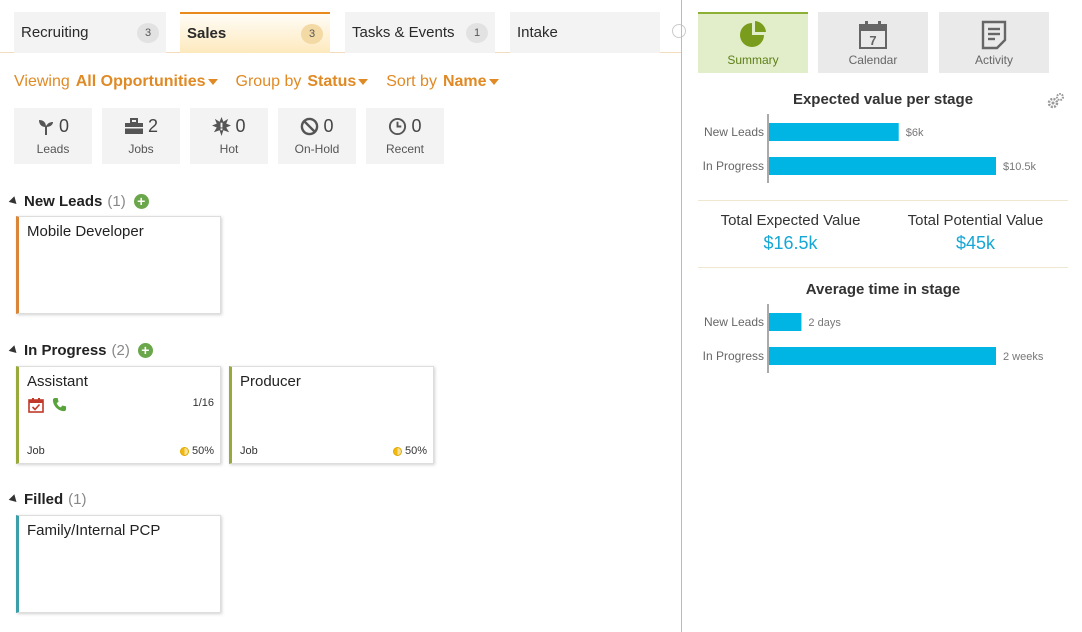  What do you see at coordinates (733, 166) in the screenshot?
I see `category-label: In Progress` at bounding box center [733, 166].